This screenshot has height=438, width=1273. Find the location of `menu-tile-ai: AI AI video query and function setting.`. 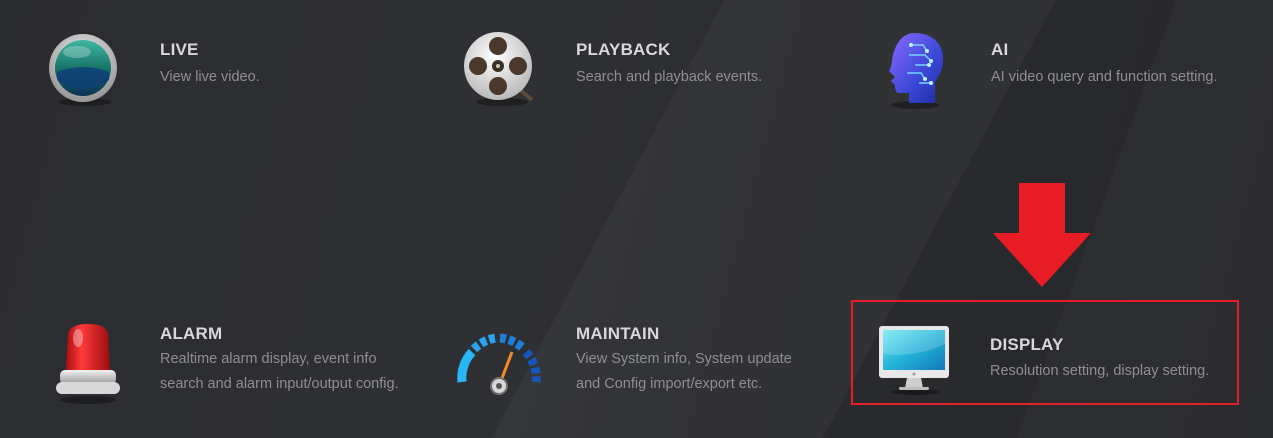

menu-tile-ai: AI AI video query and function setting. is located at coordinates (1067, 75).